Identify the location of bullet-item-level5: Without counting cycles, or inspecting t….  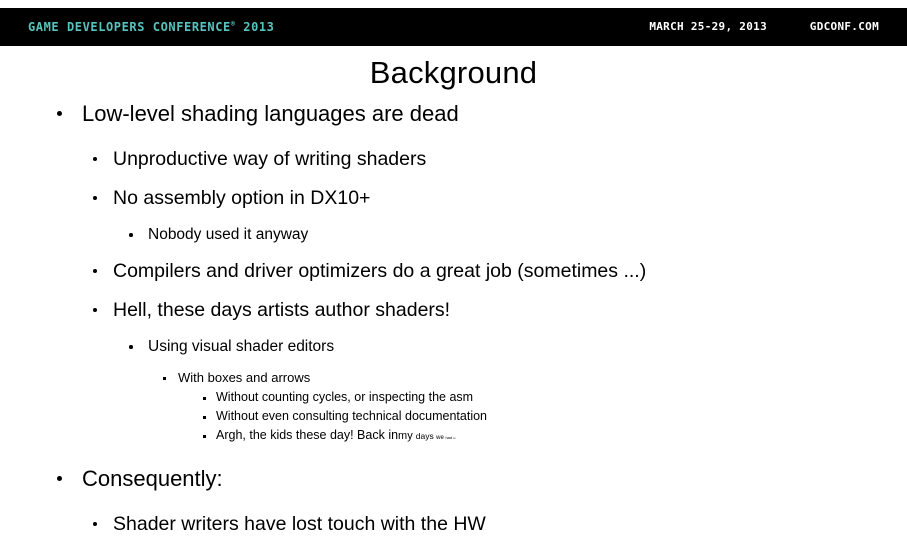
(453, 397).